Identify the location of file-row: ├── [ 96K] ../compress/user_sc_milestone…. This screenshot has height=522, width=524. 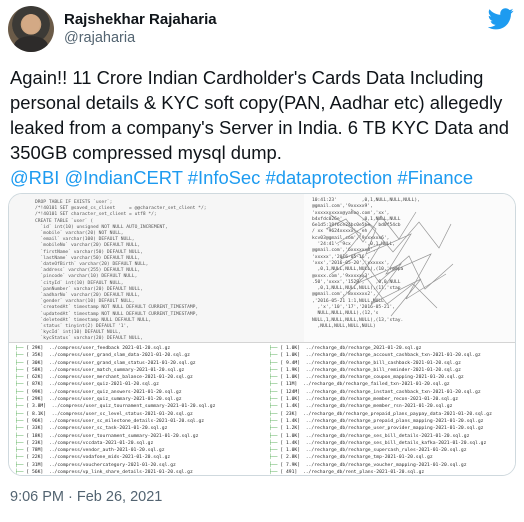
(141, 421).